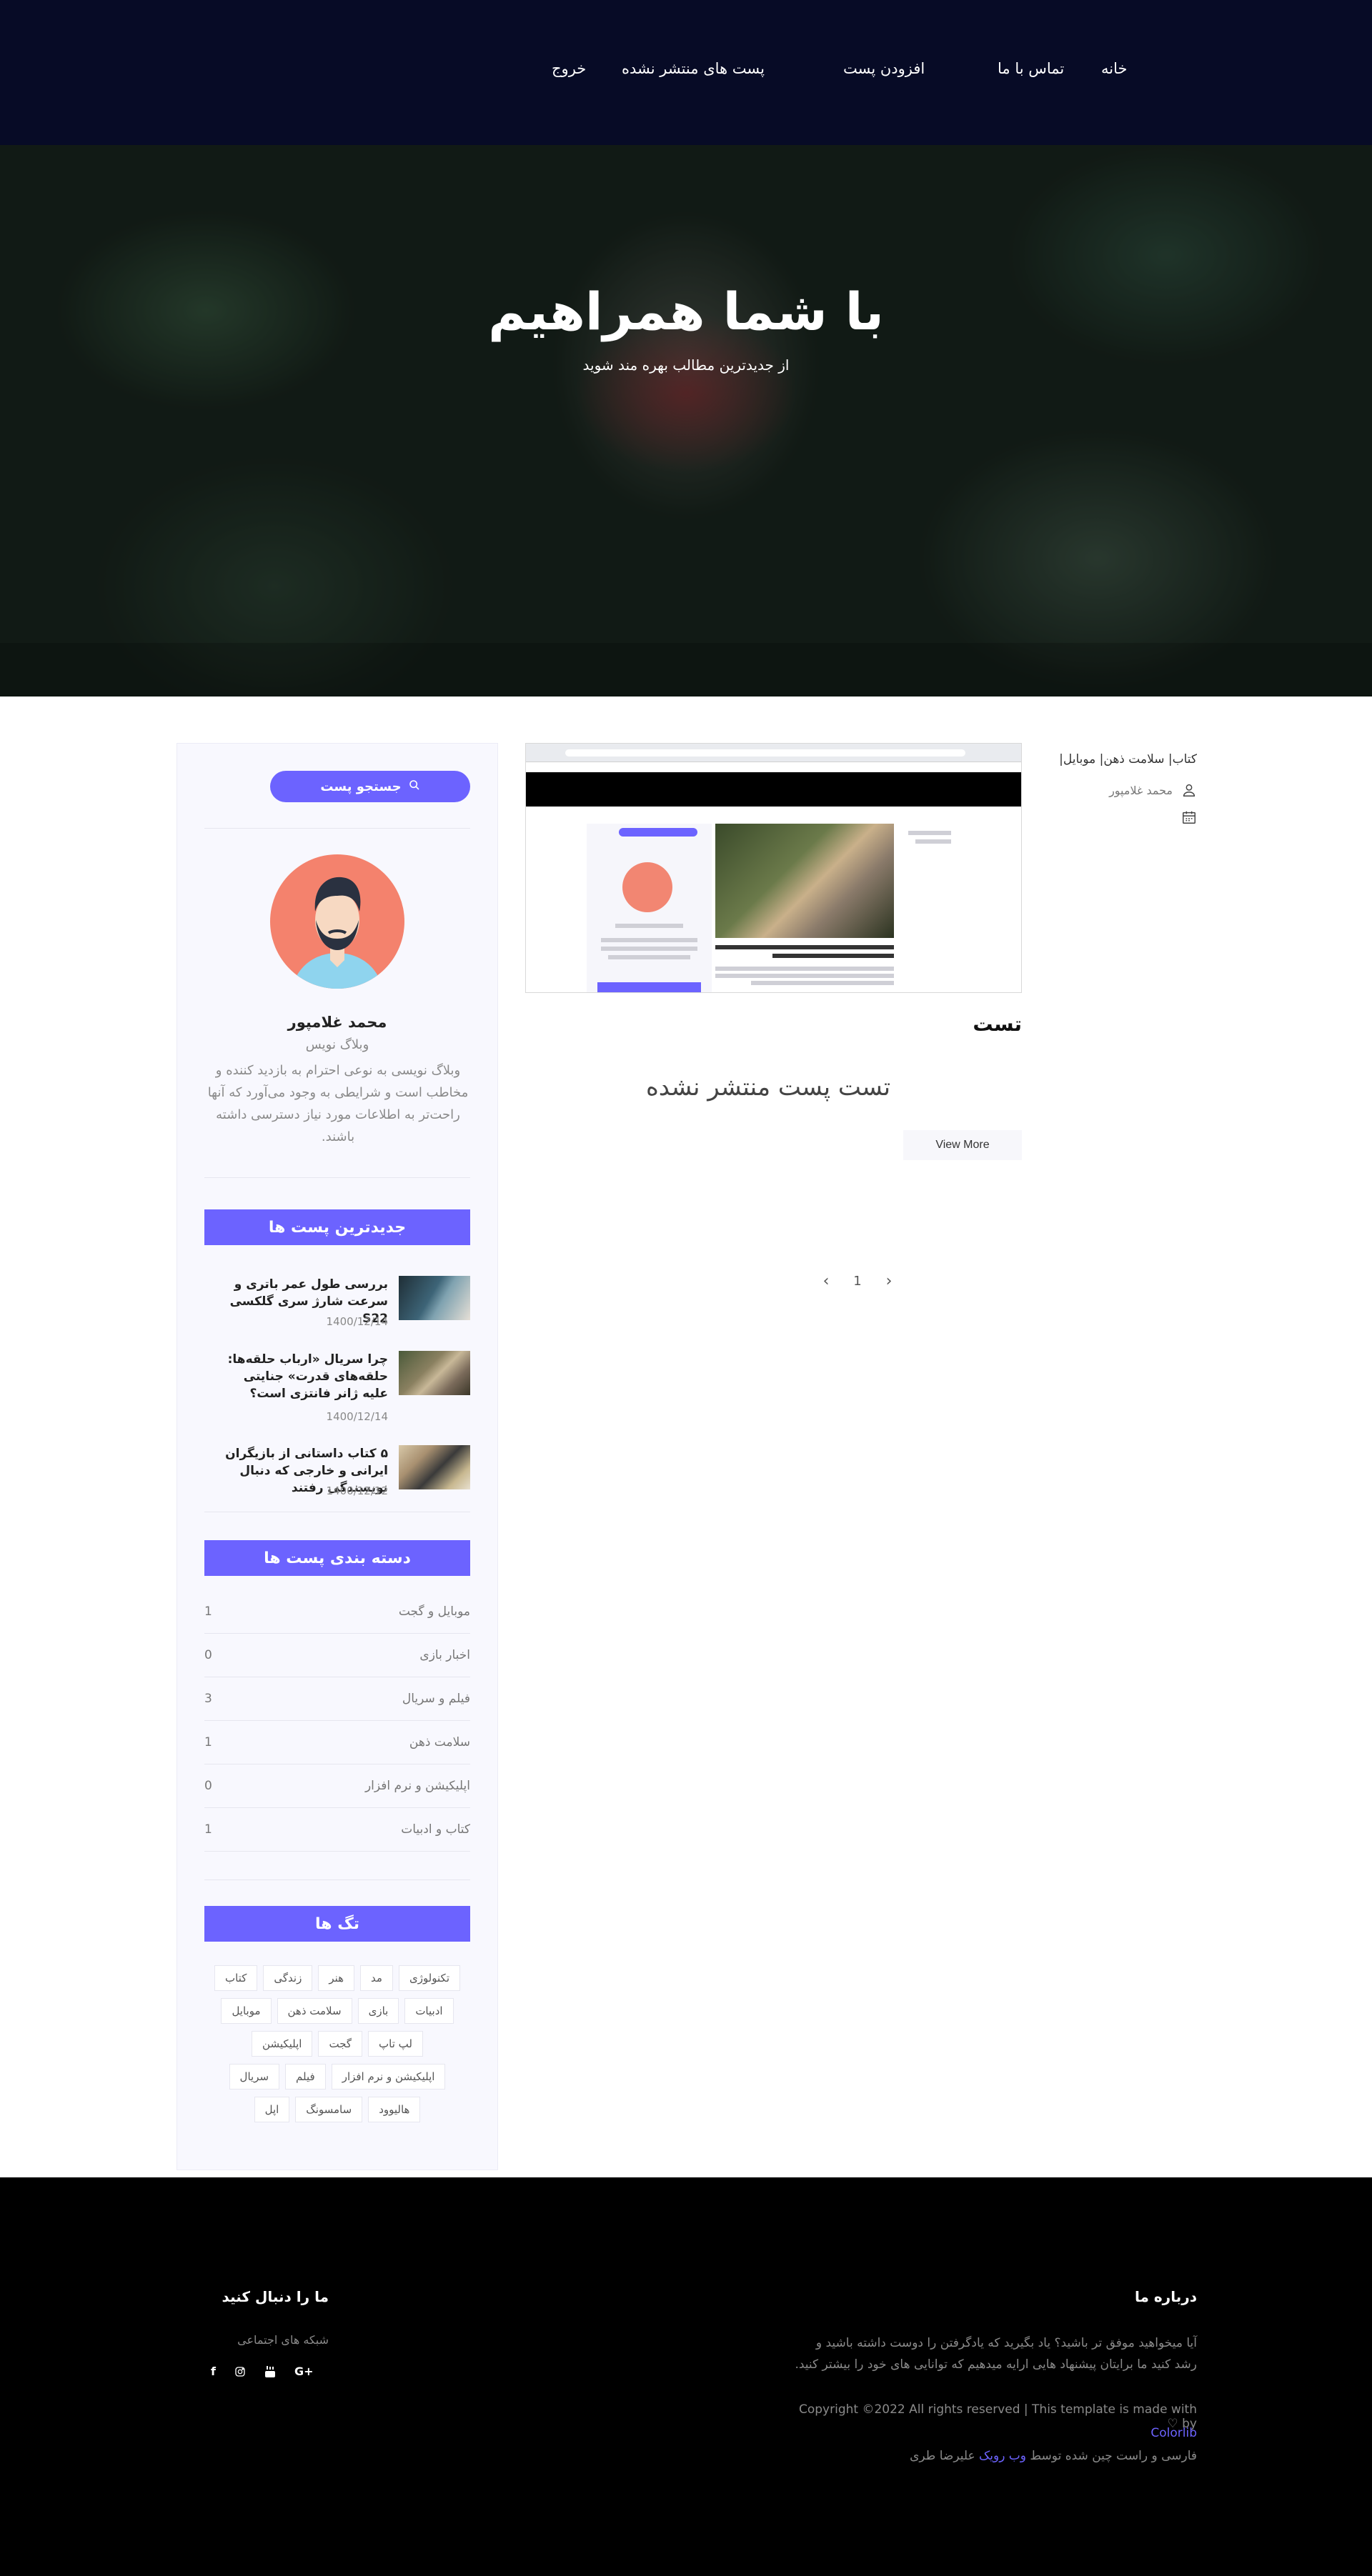 The width and height of the screenshot is (1372, 2576). I want to click on tag: گجت, so click(340, 2044).